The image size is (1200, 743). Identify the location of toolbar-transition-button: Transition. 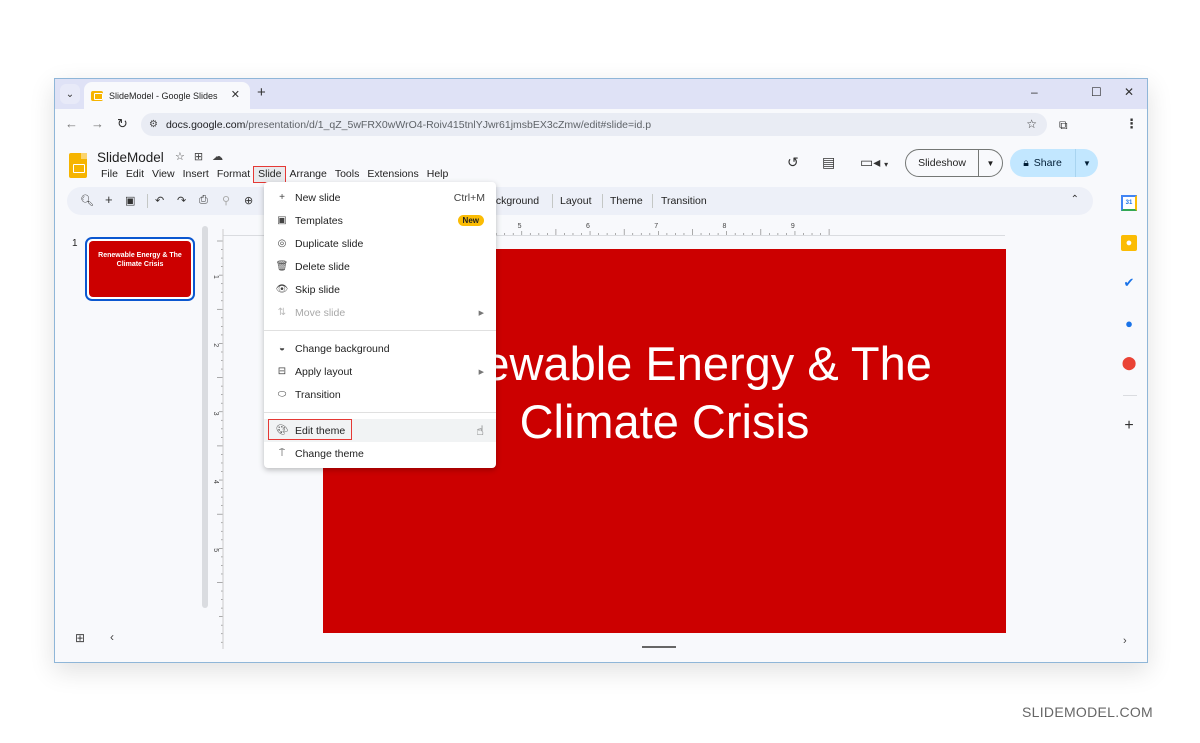
(684, 201).